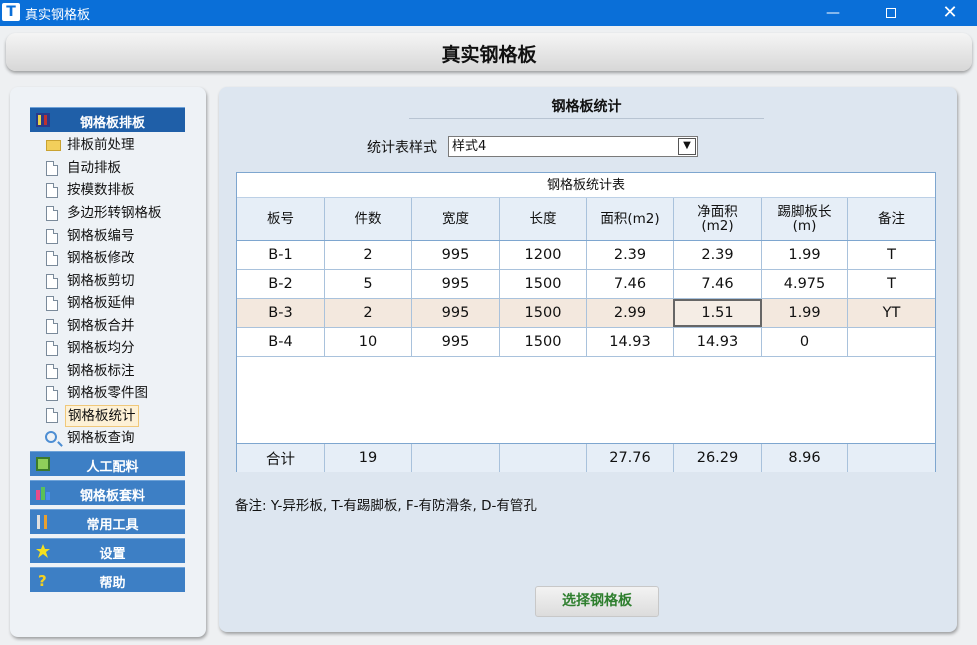  Describe the element at coordinates (891, 13) in the screenshot. I see `maximize-button` at that location.